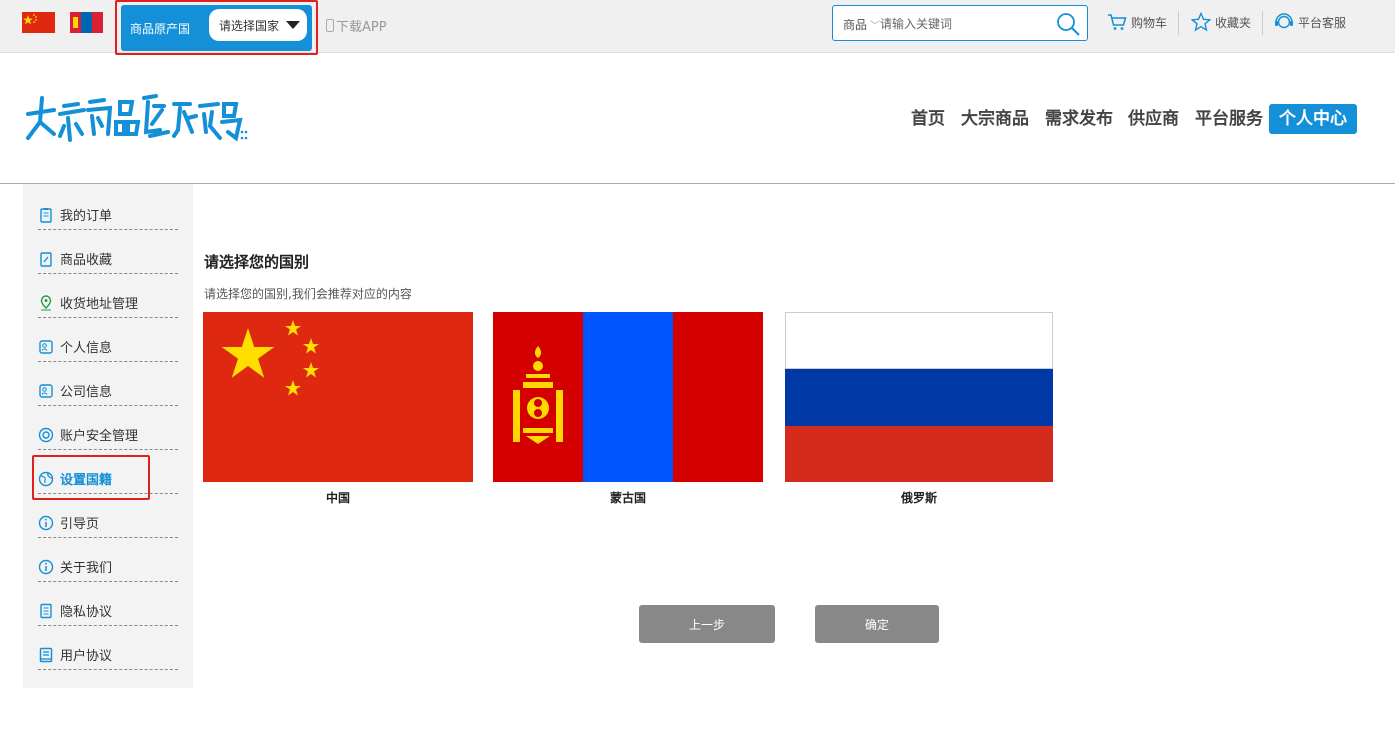  What do you see at coordinates (46, 302) in the screenshot?
I see `map-pin-icon` at bounding box center [46, 302].